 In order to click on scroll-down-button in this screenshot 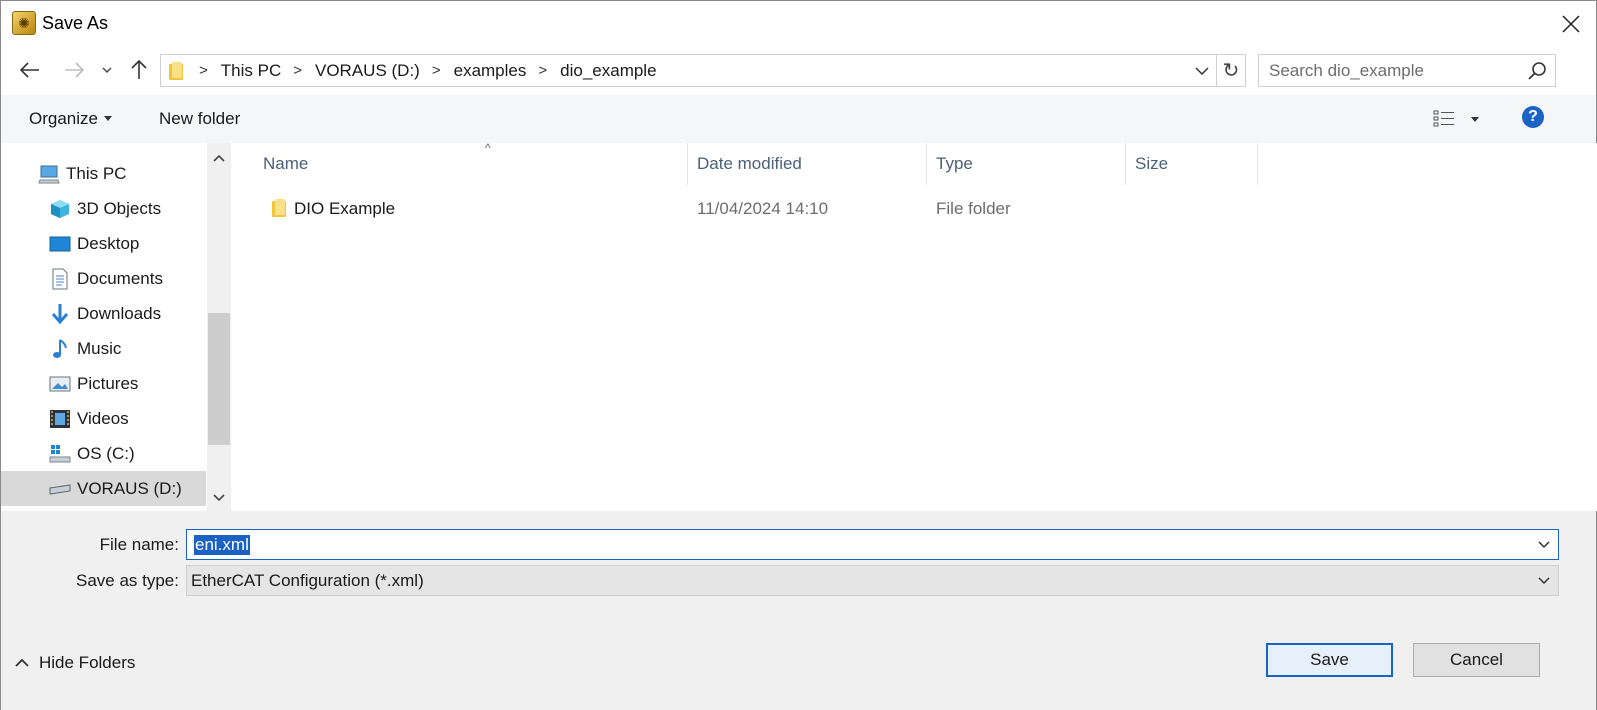, I will do `click(219, 498)`.